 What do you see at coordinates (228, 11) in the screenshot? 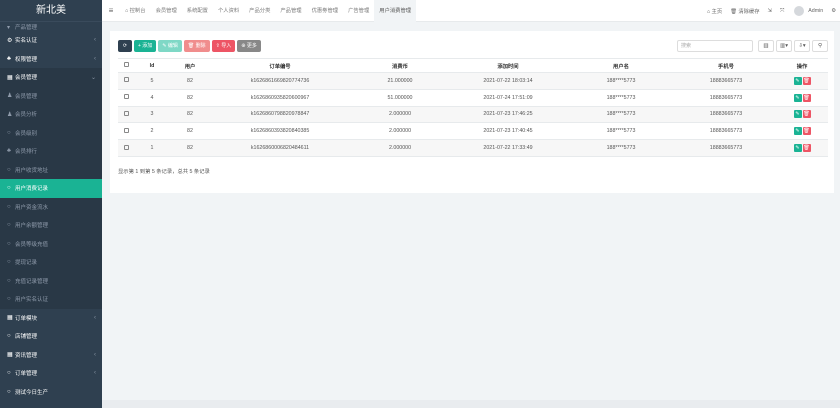
I see `tab: 个人资料` at bounding box center [228, 11].